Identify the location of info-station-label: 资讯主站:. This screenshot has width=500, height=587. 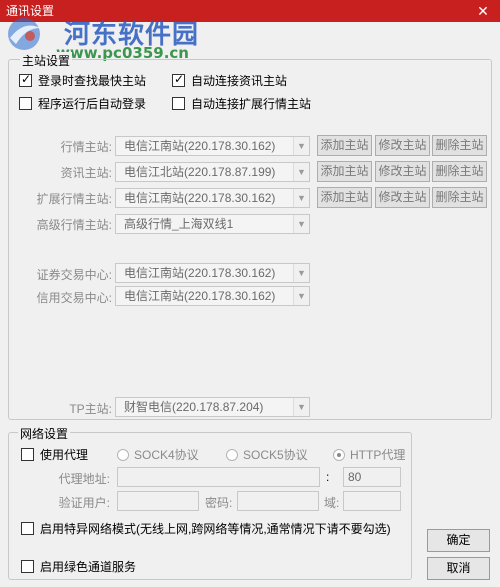
(86, 173).